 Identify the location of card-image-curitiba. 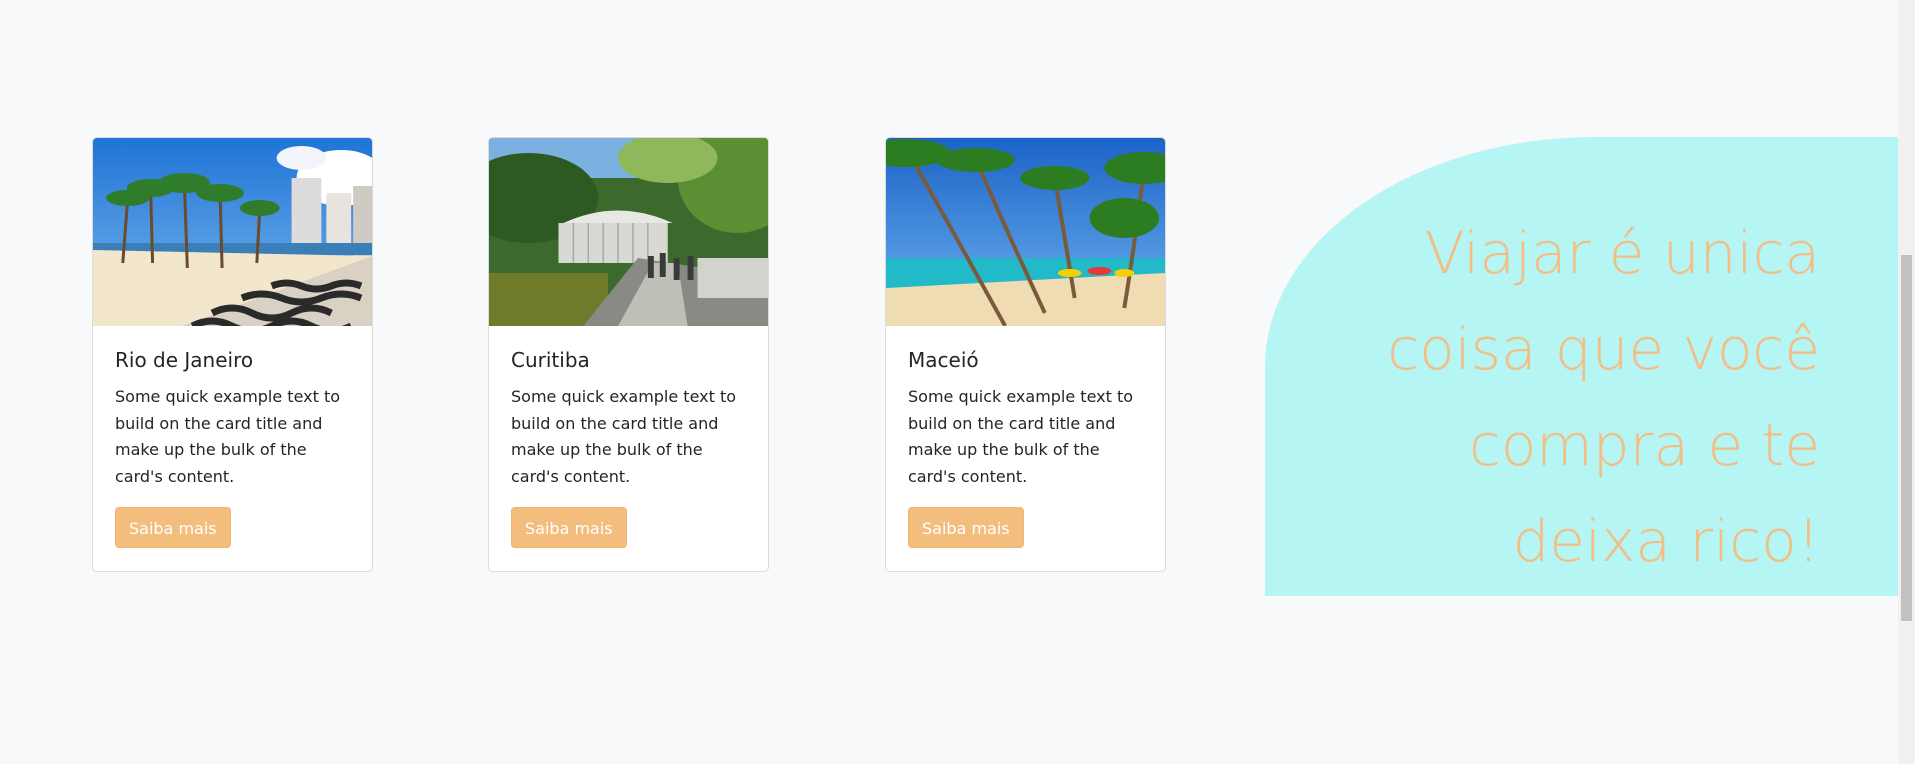
(628, 232).